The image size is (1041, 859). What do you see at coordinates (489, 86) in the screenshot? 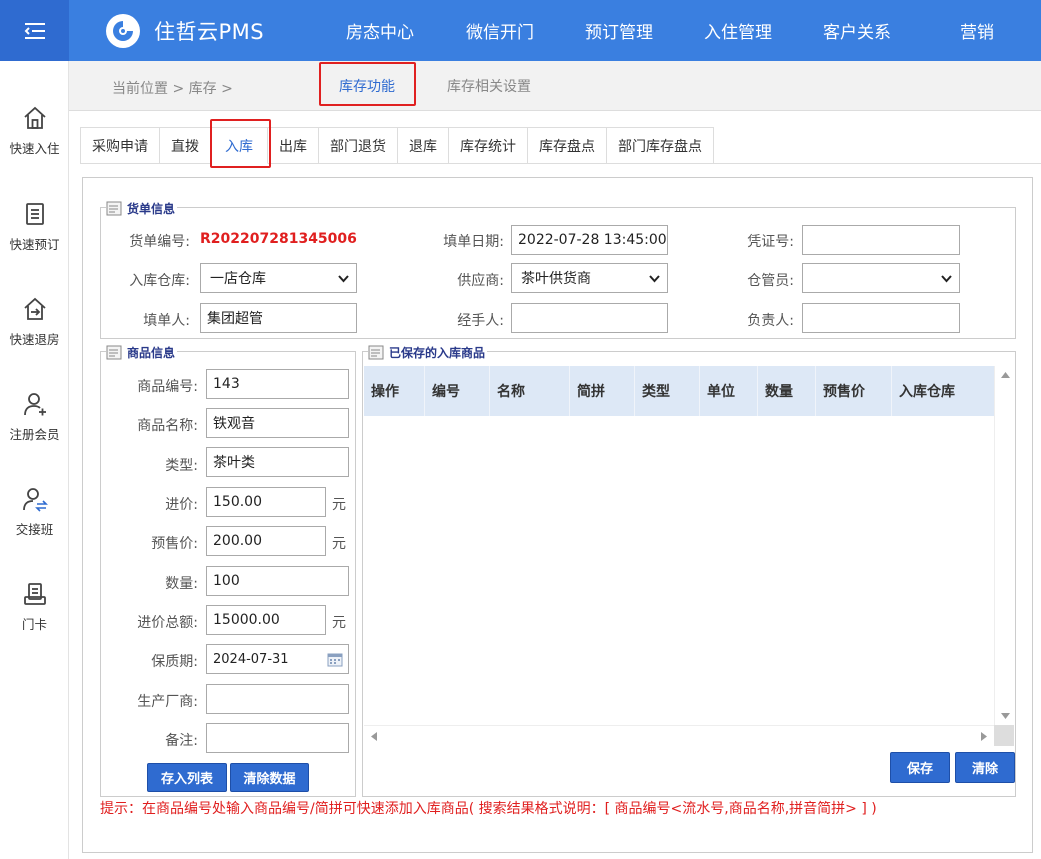
I see `tab-inventory-settings: 库存相关设置` at bounding box center [489, 86].